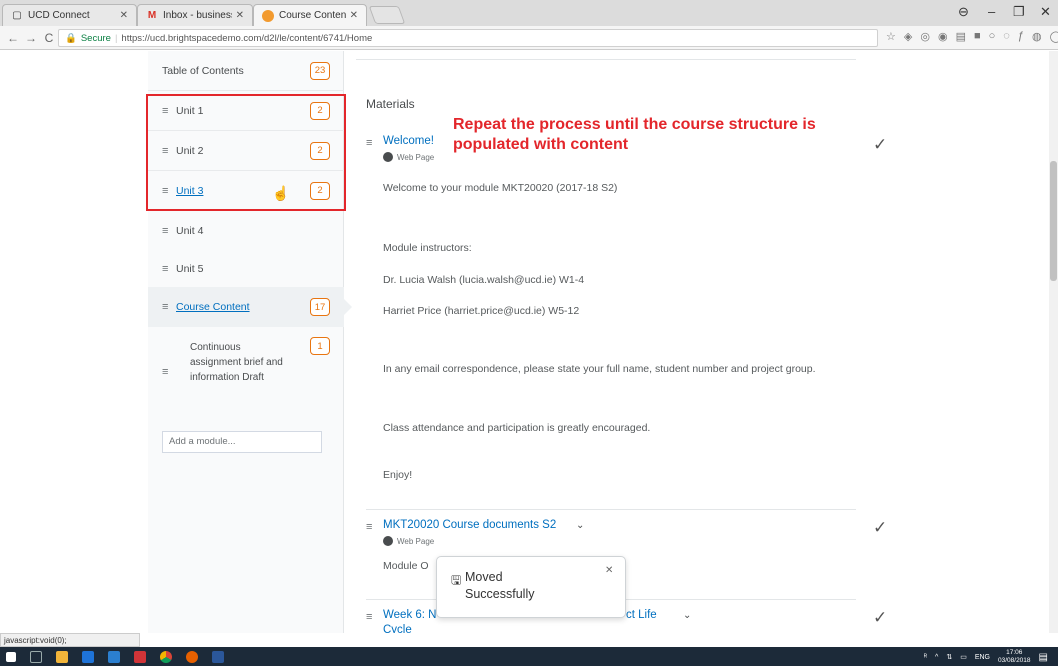  Describe the element at coordinates (908, 36) in the screenshot. I see `extension-icon: ◈` at that location.